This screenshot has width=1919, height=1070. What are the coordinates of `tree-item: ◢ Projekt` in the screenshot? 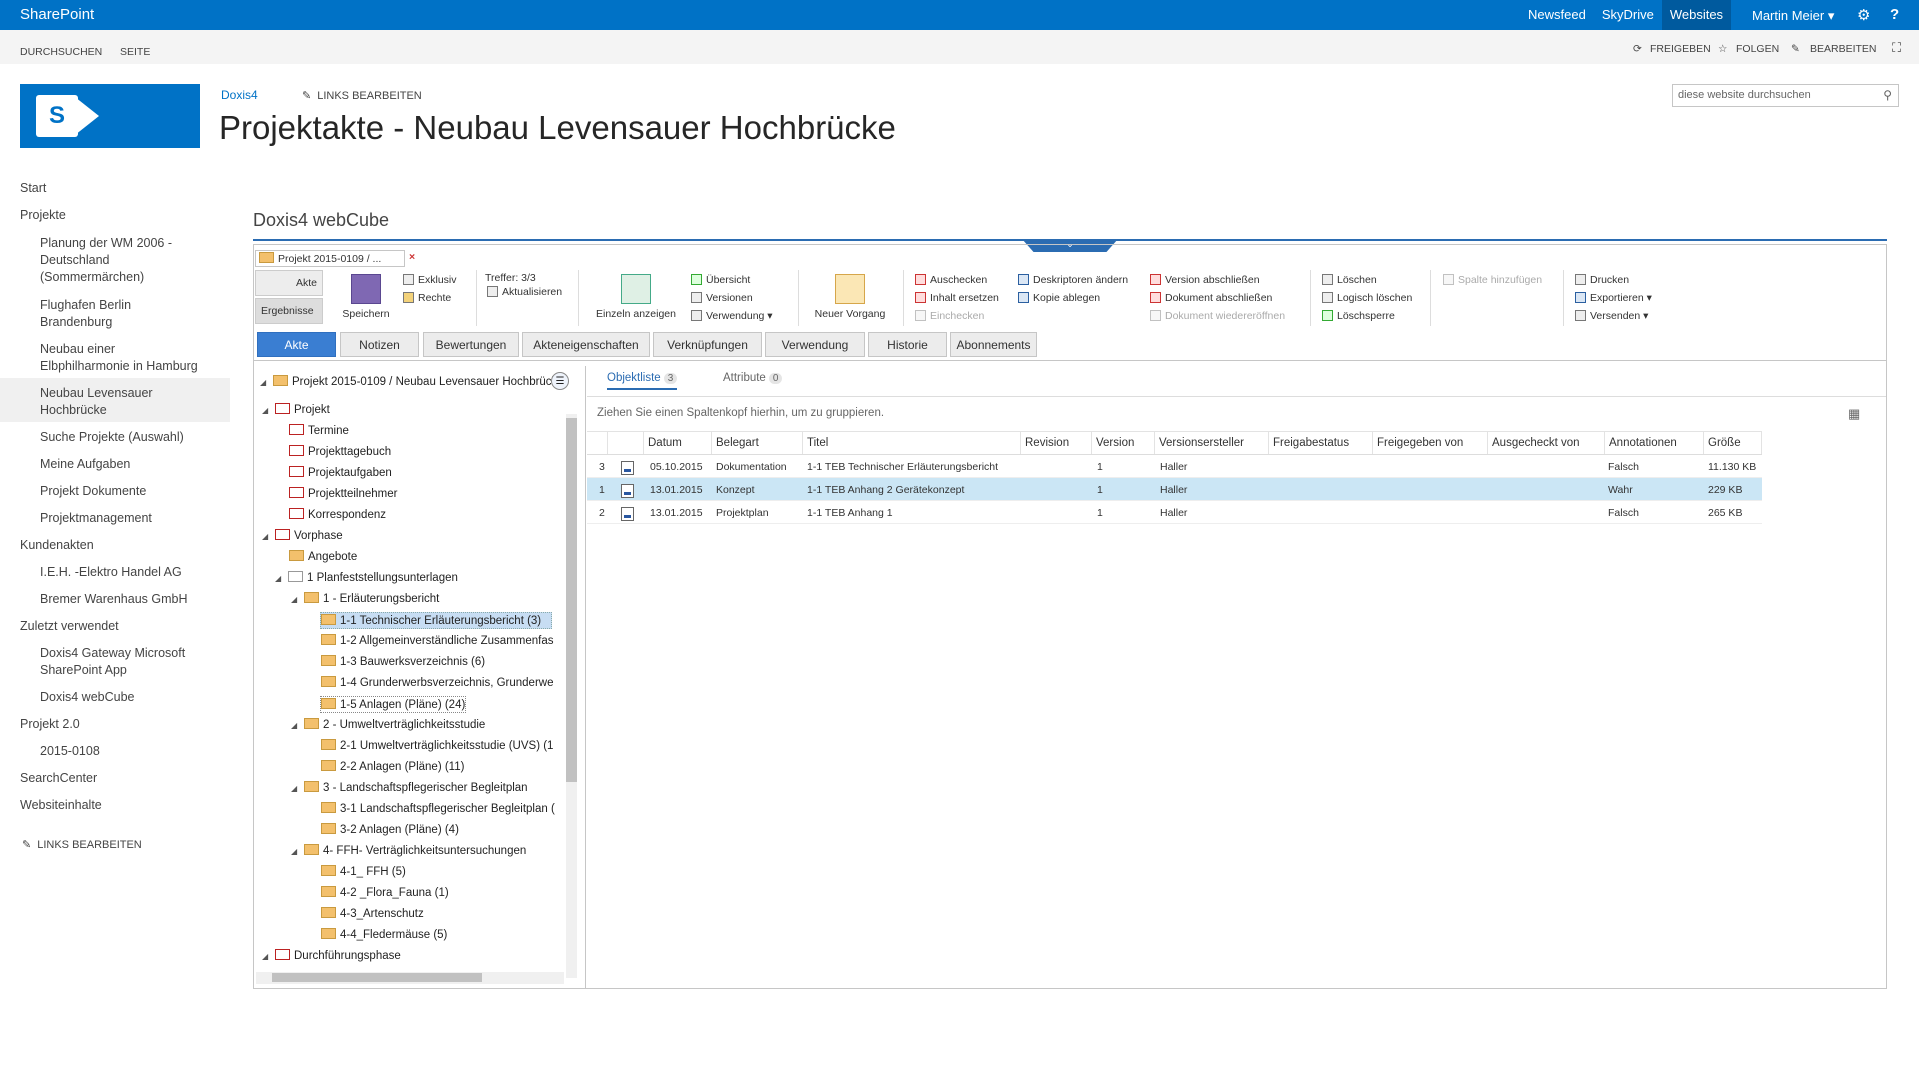 It's located at (296, 410).